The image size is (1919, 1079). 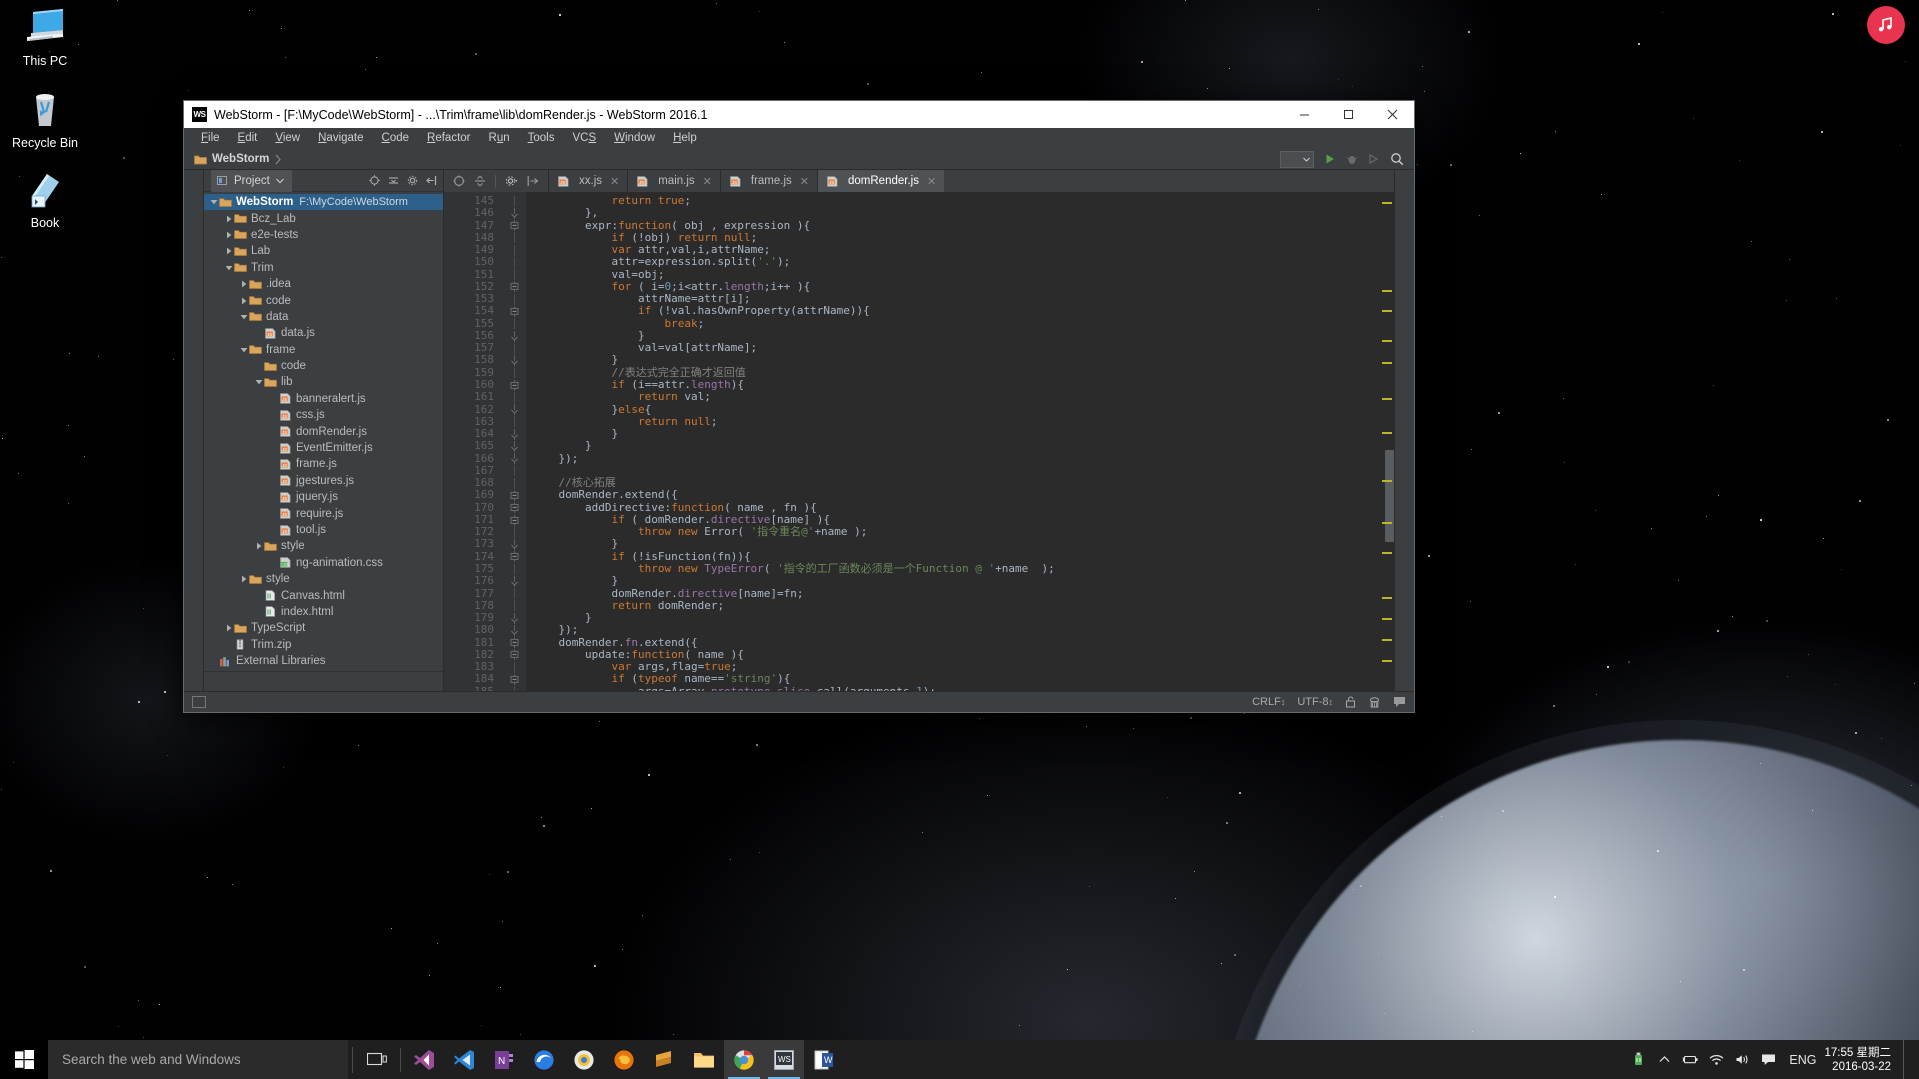 What do you see at coordinates (634, 138) in the screenshot?
I see `menu-window: Window` at bounding box center [634, 138].